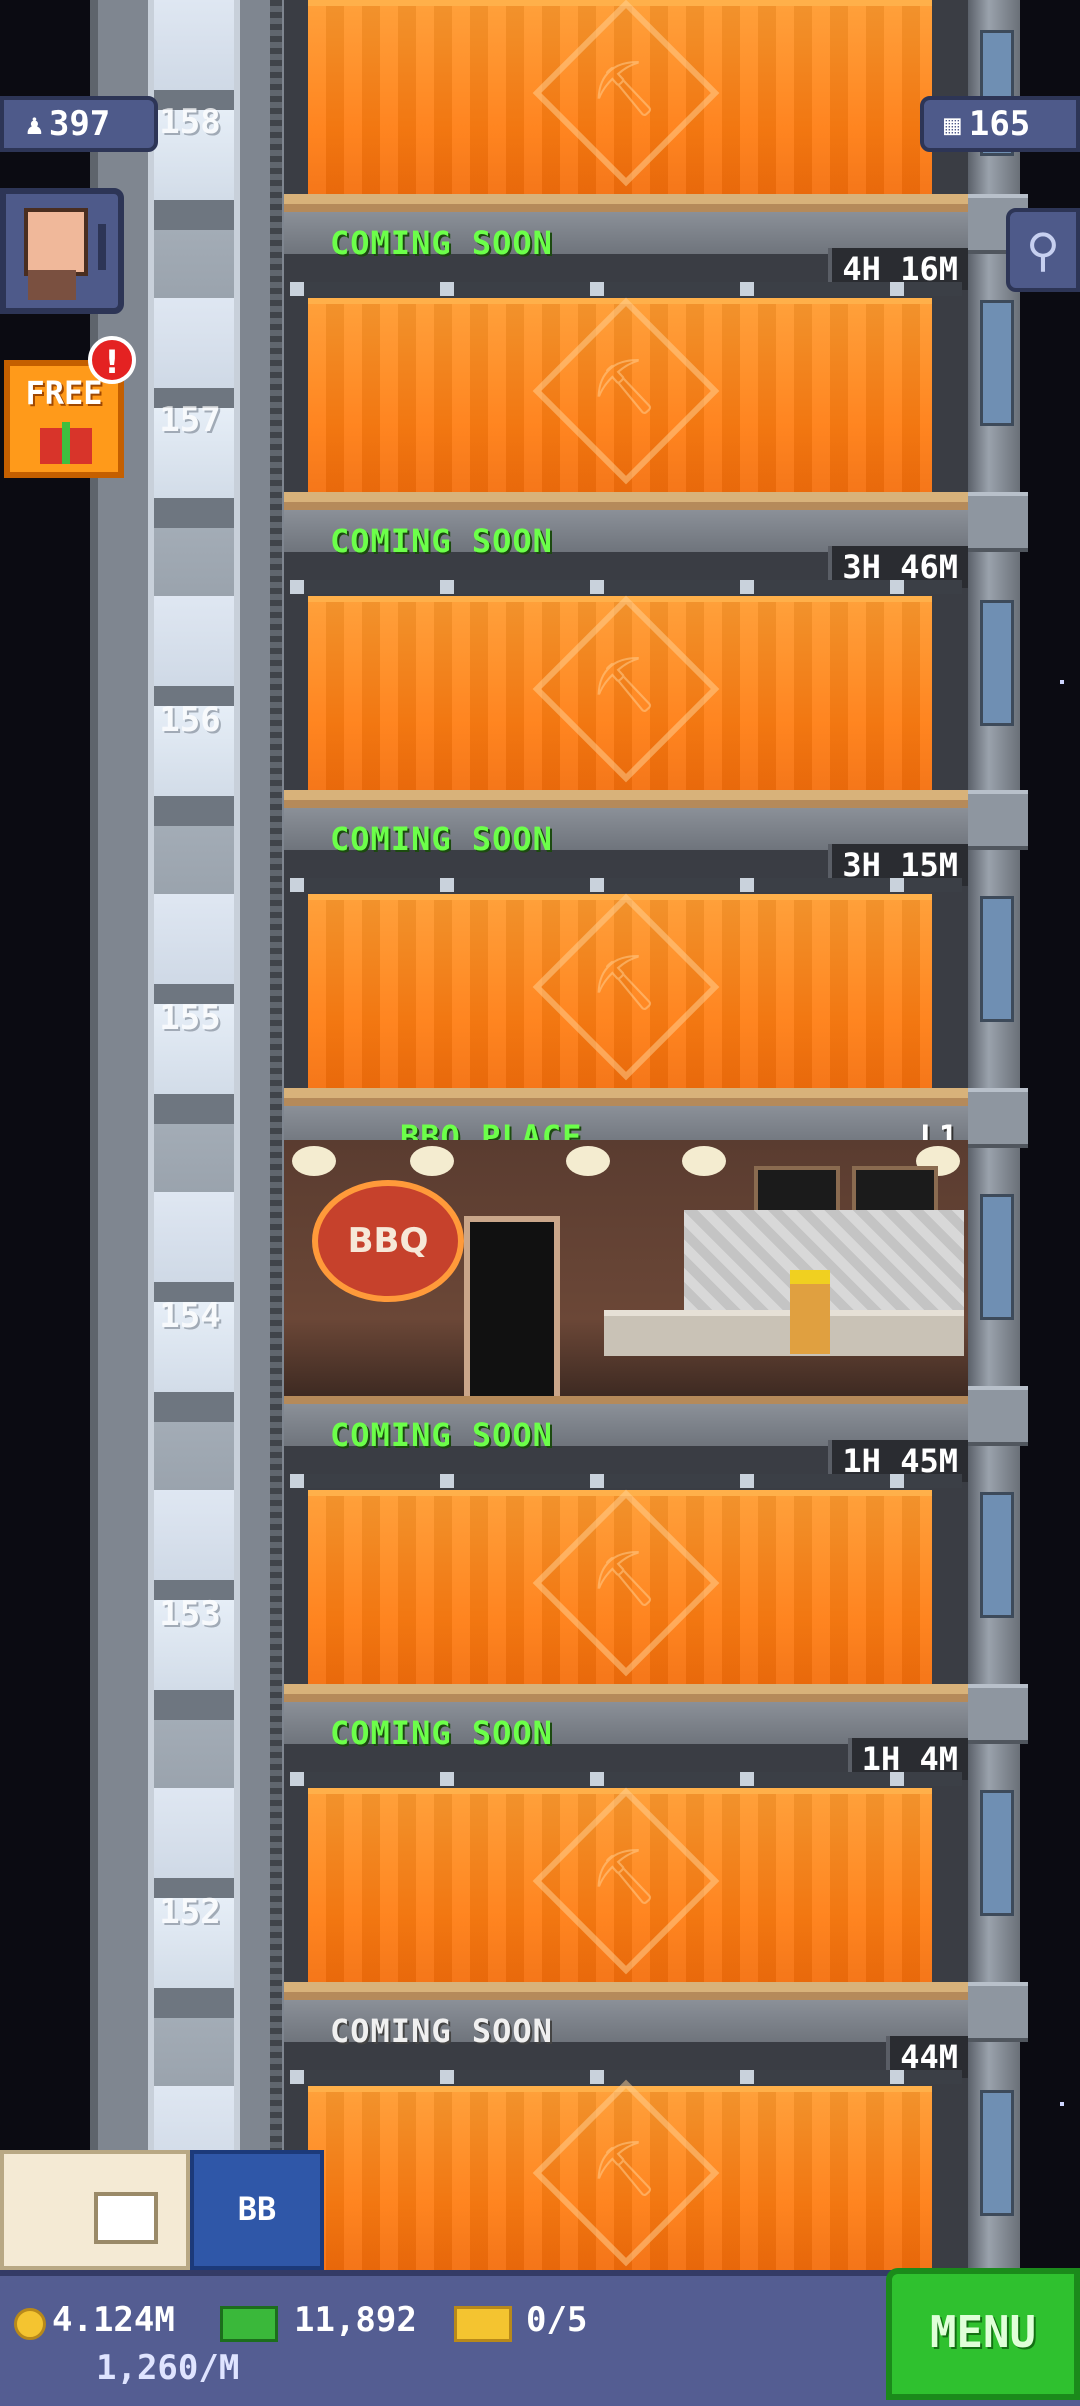  What do you see at coordinates (190, 720) in the screenshot?
I see `floor-number-156: 156` at bounding box center [190, 720].